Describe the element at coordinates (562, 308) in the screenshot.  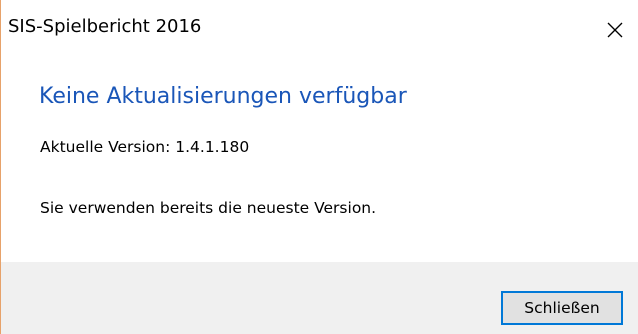
I see `close-dialog-button: Schließen` at that location.